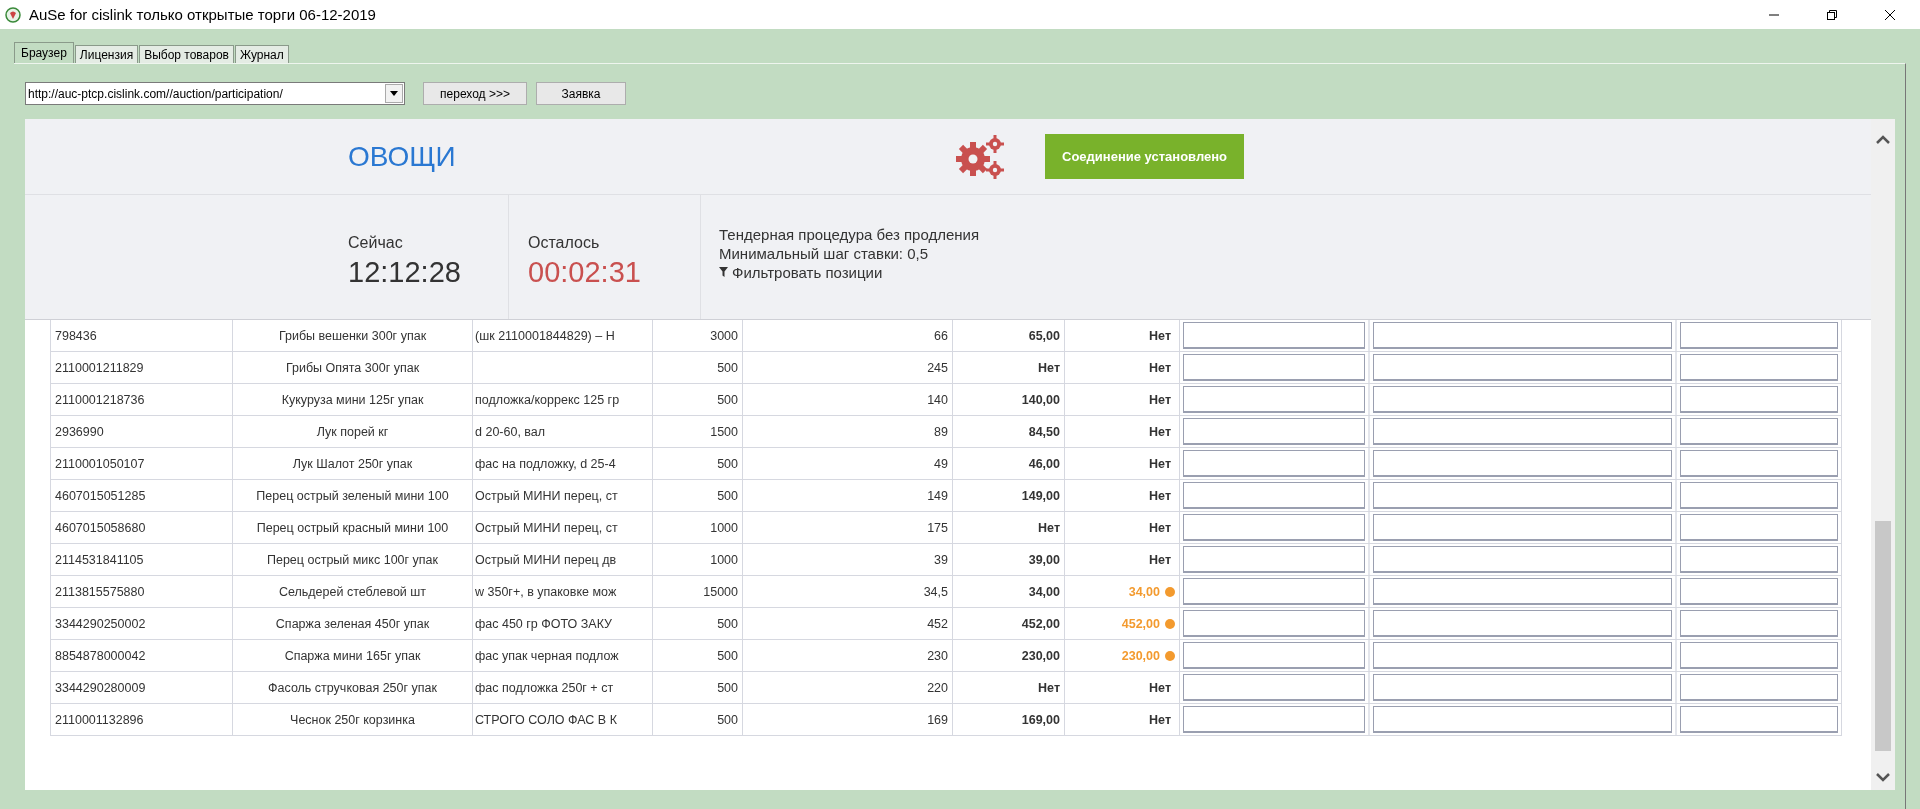 This screenshot has width=1920, height=809. Describe the element at coordinates (142, 399) in the screenshot. I see `code-cell: 2110001218736` at that location.